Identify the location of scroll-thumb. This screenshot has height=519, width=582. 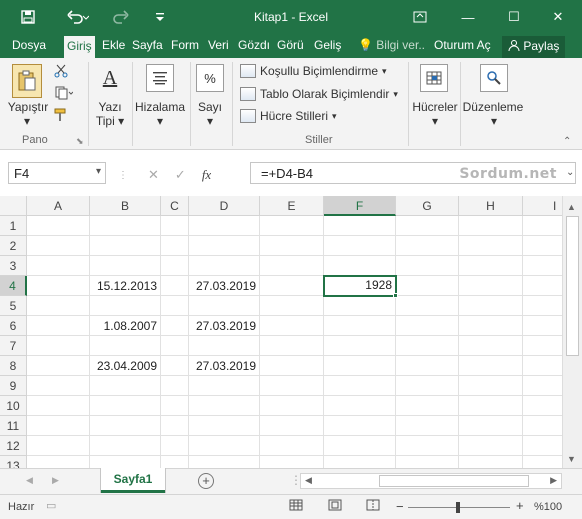
(572, 286).